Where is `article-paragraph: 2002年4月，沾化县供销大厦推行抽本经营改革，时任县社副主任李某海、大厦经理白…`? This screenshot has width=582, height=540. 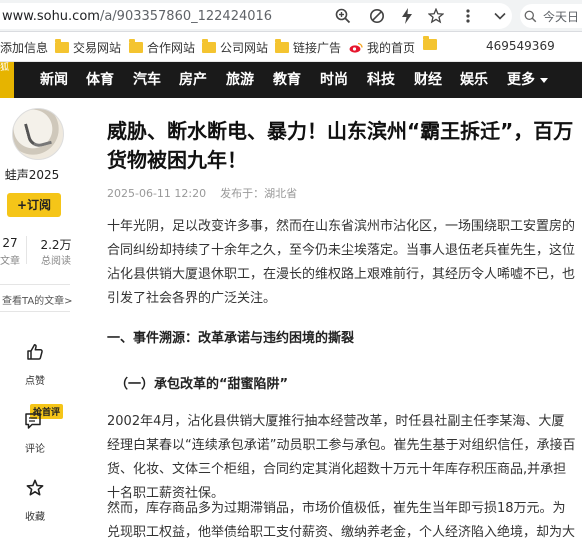 article-paragraph: 2002年4月，沾化县供销大厦推行抽本经营改革，时任县社副主任李某海、大厦经理白… is located at coordinates (341, 457).